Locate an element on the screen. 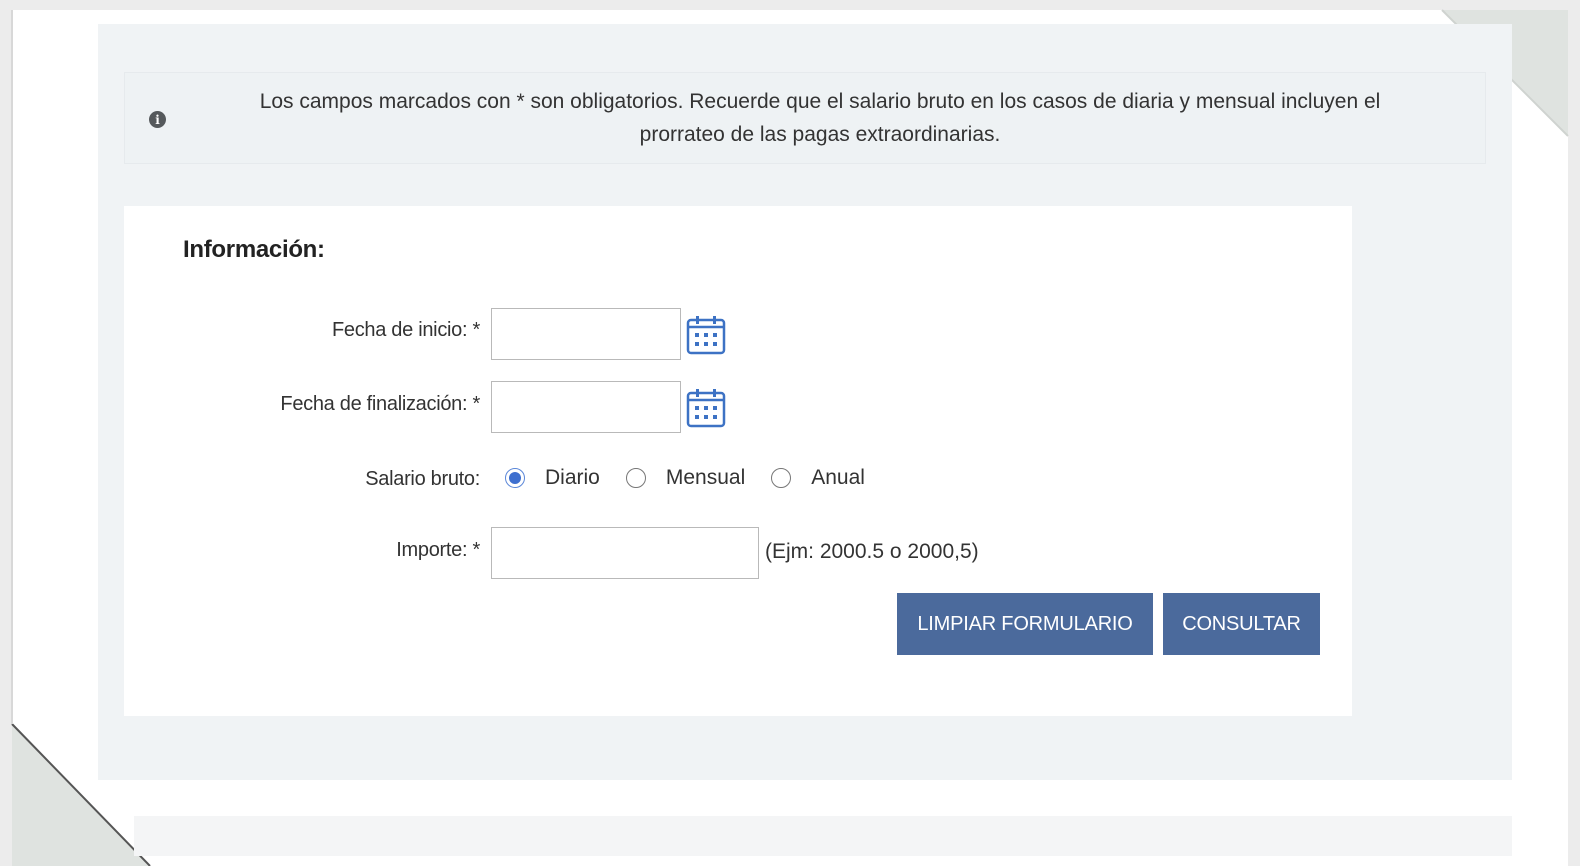 The height and width of the screenshot is (866, 1580). start-date-label: Fecha de inicio: * is located at coordinates (405, 330).